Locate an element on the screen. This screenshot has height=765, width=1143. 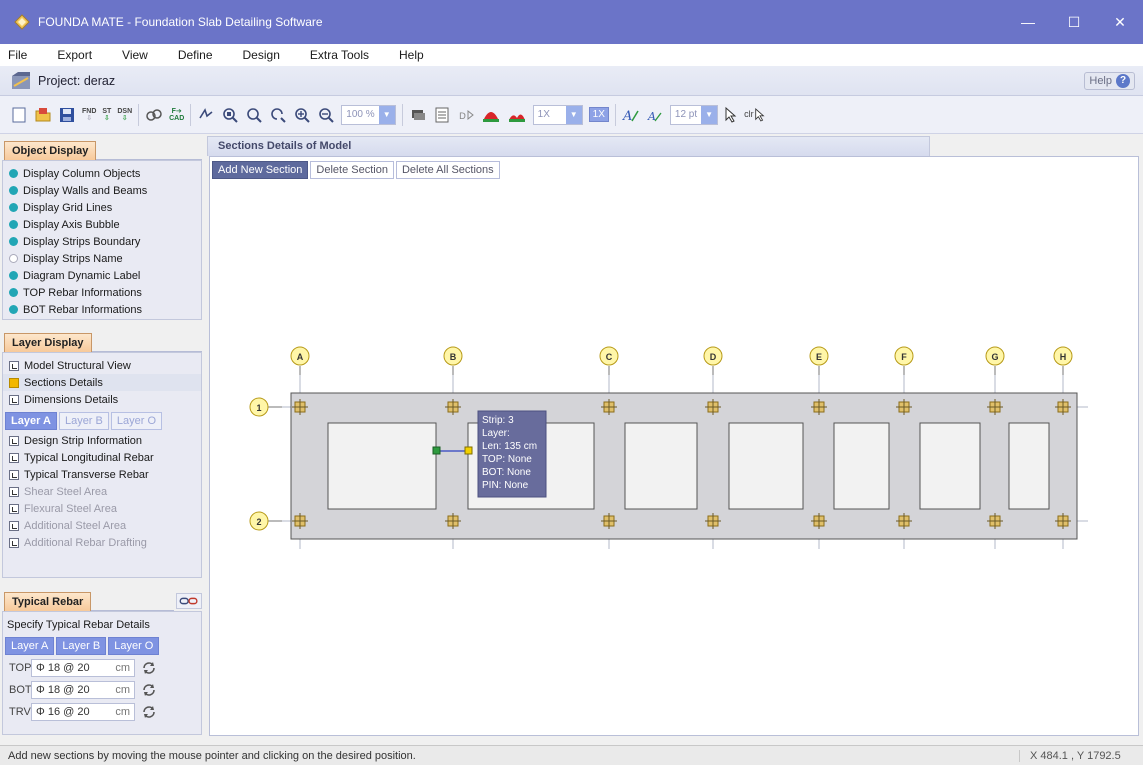
text-color-icon: A is located at coordinates (654, 116).